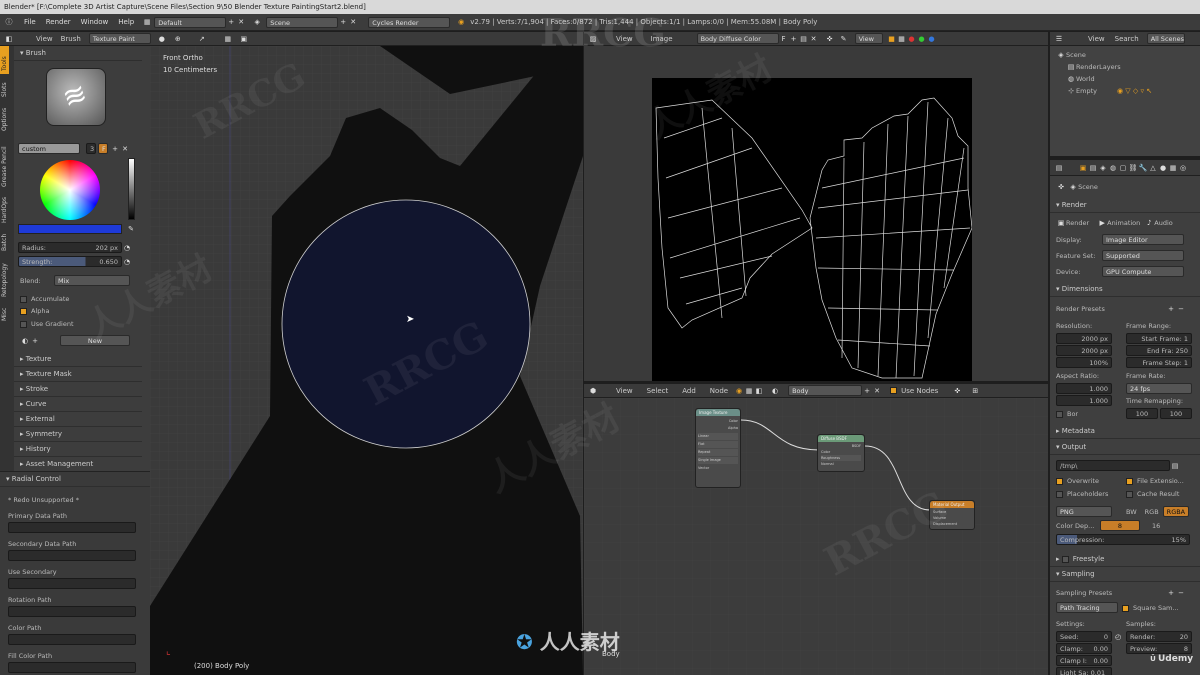 The width and height of the screenshot is (1200, 675). Describe the element at coordinates (78, 404) in the screenshot. I see `section-curve: ▸ Curve` at that location.